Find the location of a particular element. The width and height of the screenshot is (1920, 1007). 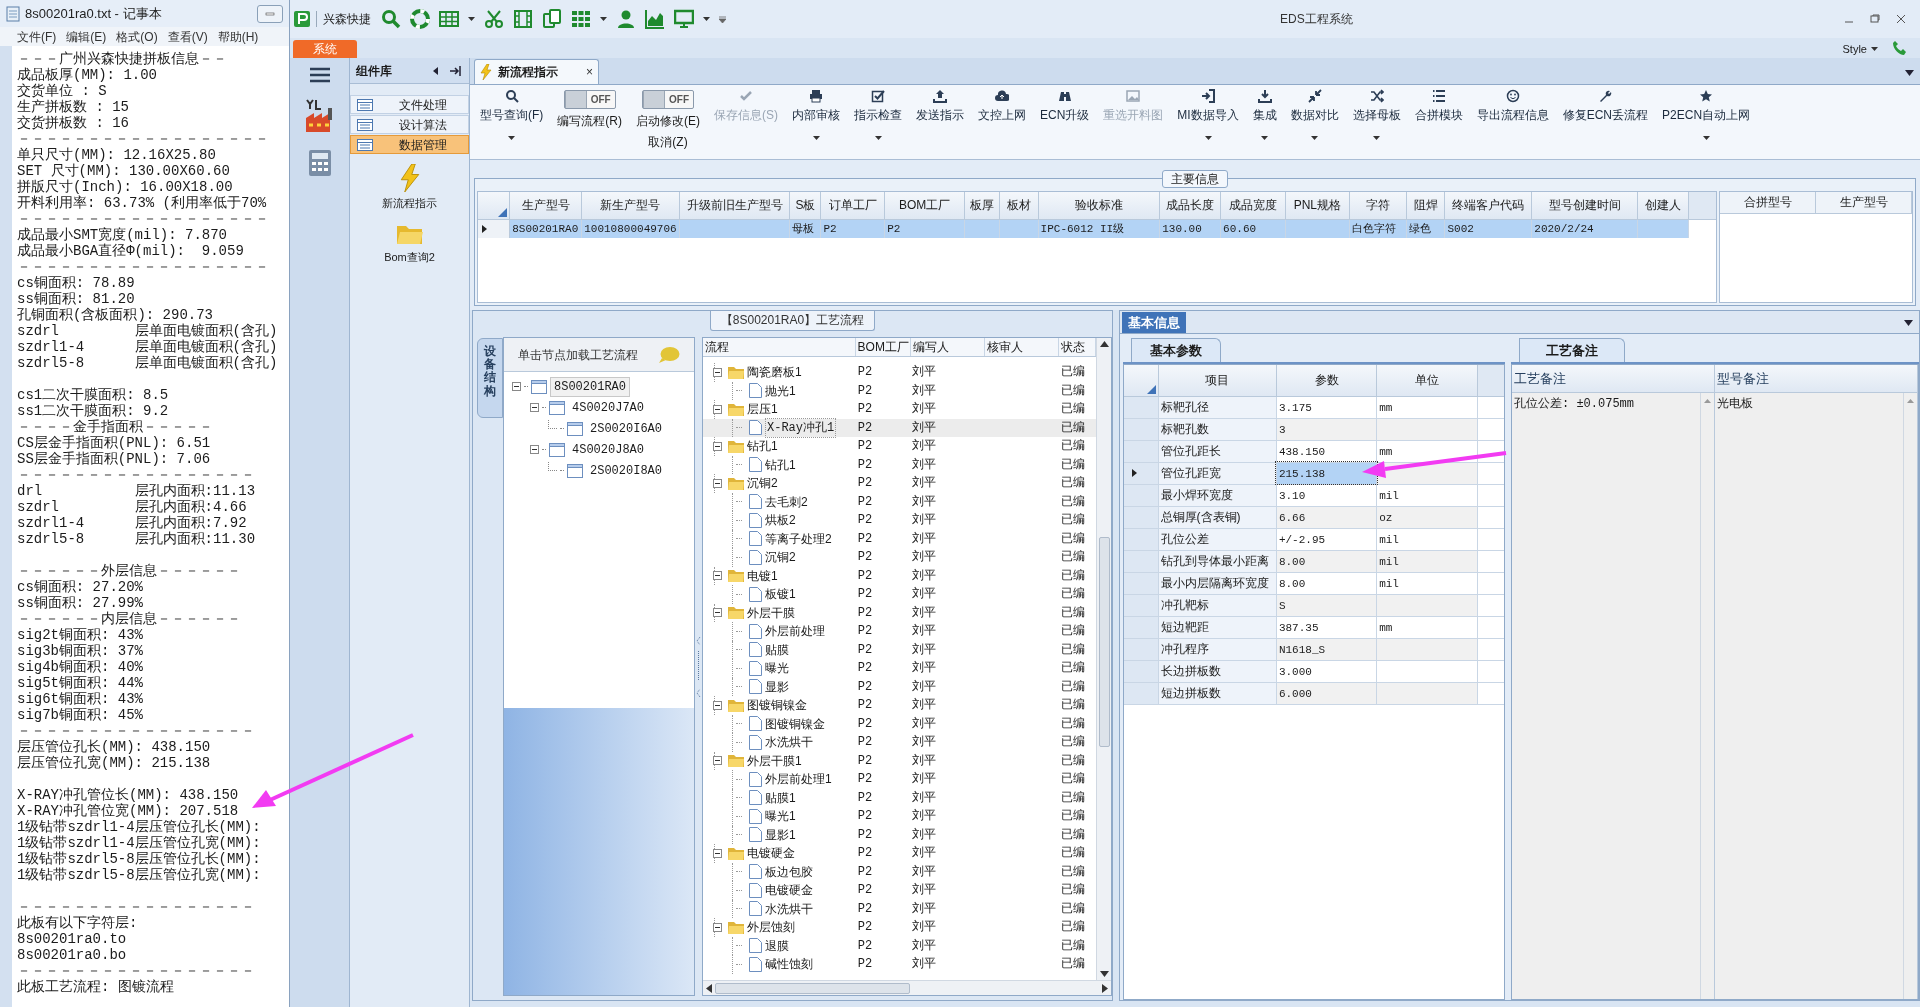

table-row: 8S00201RA0 10010800049706 母板 P2 P2 IPC-6012 II级 130.00 60.60 白色字符 绿色 S002 2020/2/24 is located at coordinates (1097, 228).